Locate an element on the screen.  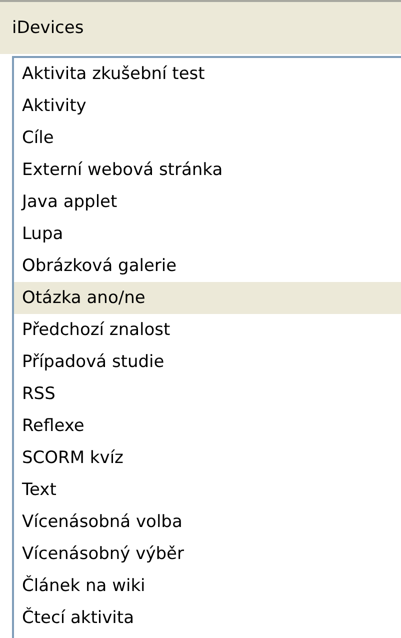
list-item: Aktivita zkušební test is located at coordinates (207, 74).